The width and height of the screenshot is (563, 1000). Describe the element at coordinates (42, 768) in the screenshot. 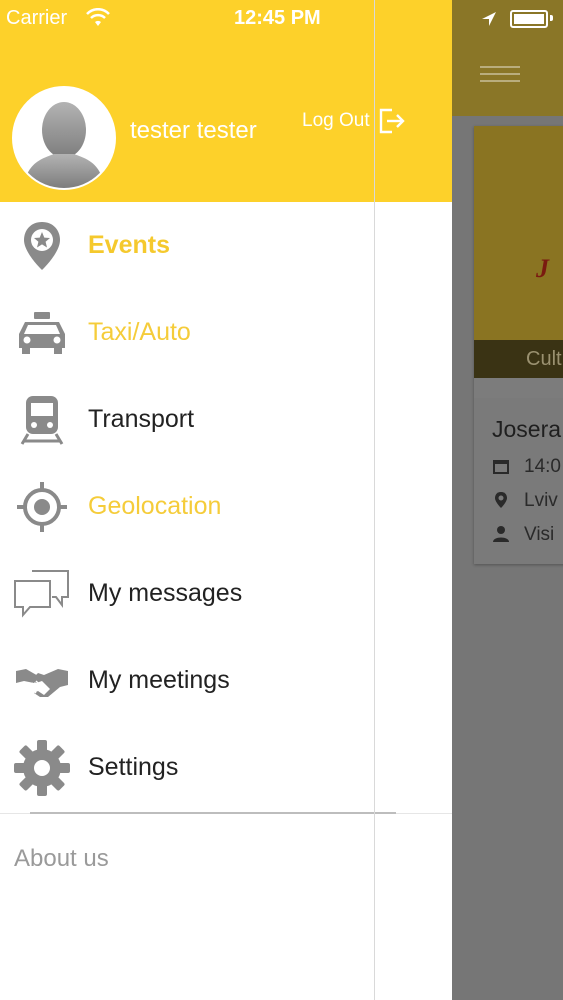

I see `gear-icon` at that location.